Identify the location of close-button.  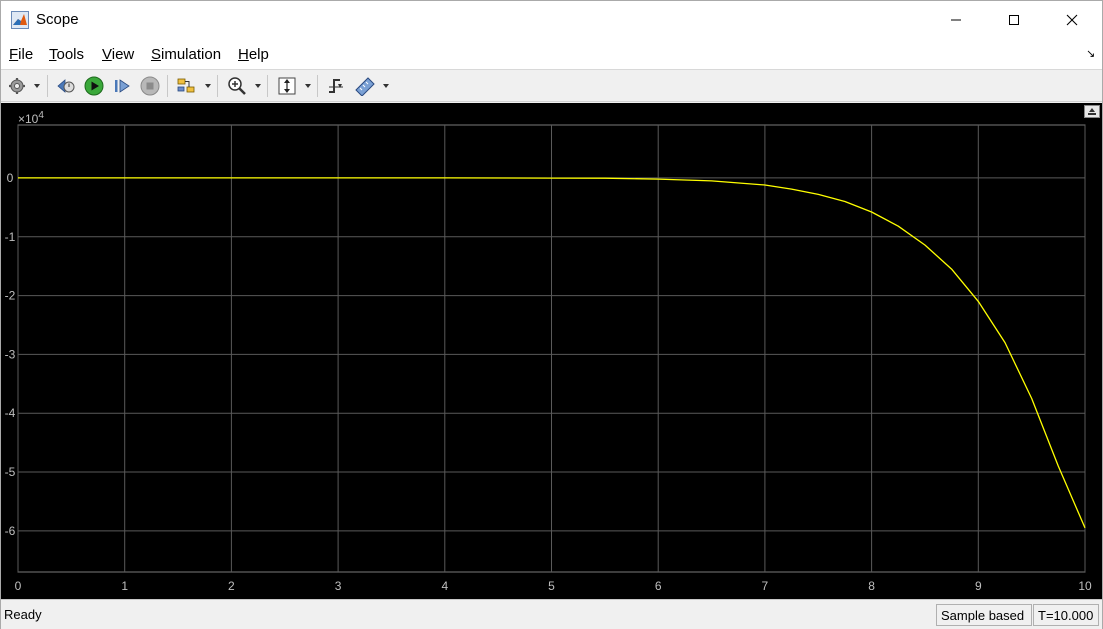
(1072, 20).